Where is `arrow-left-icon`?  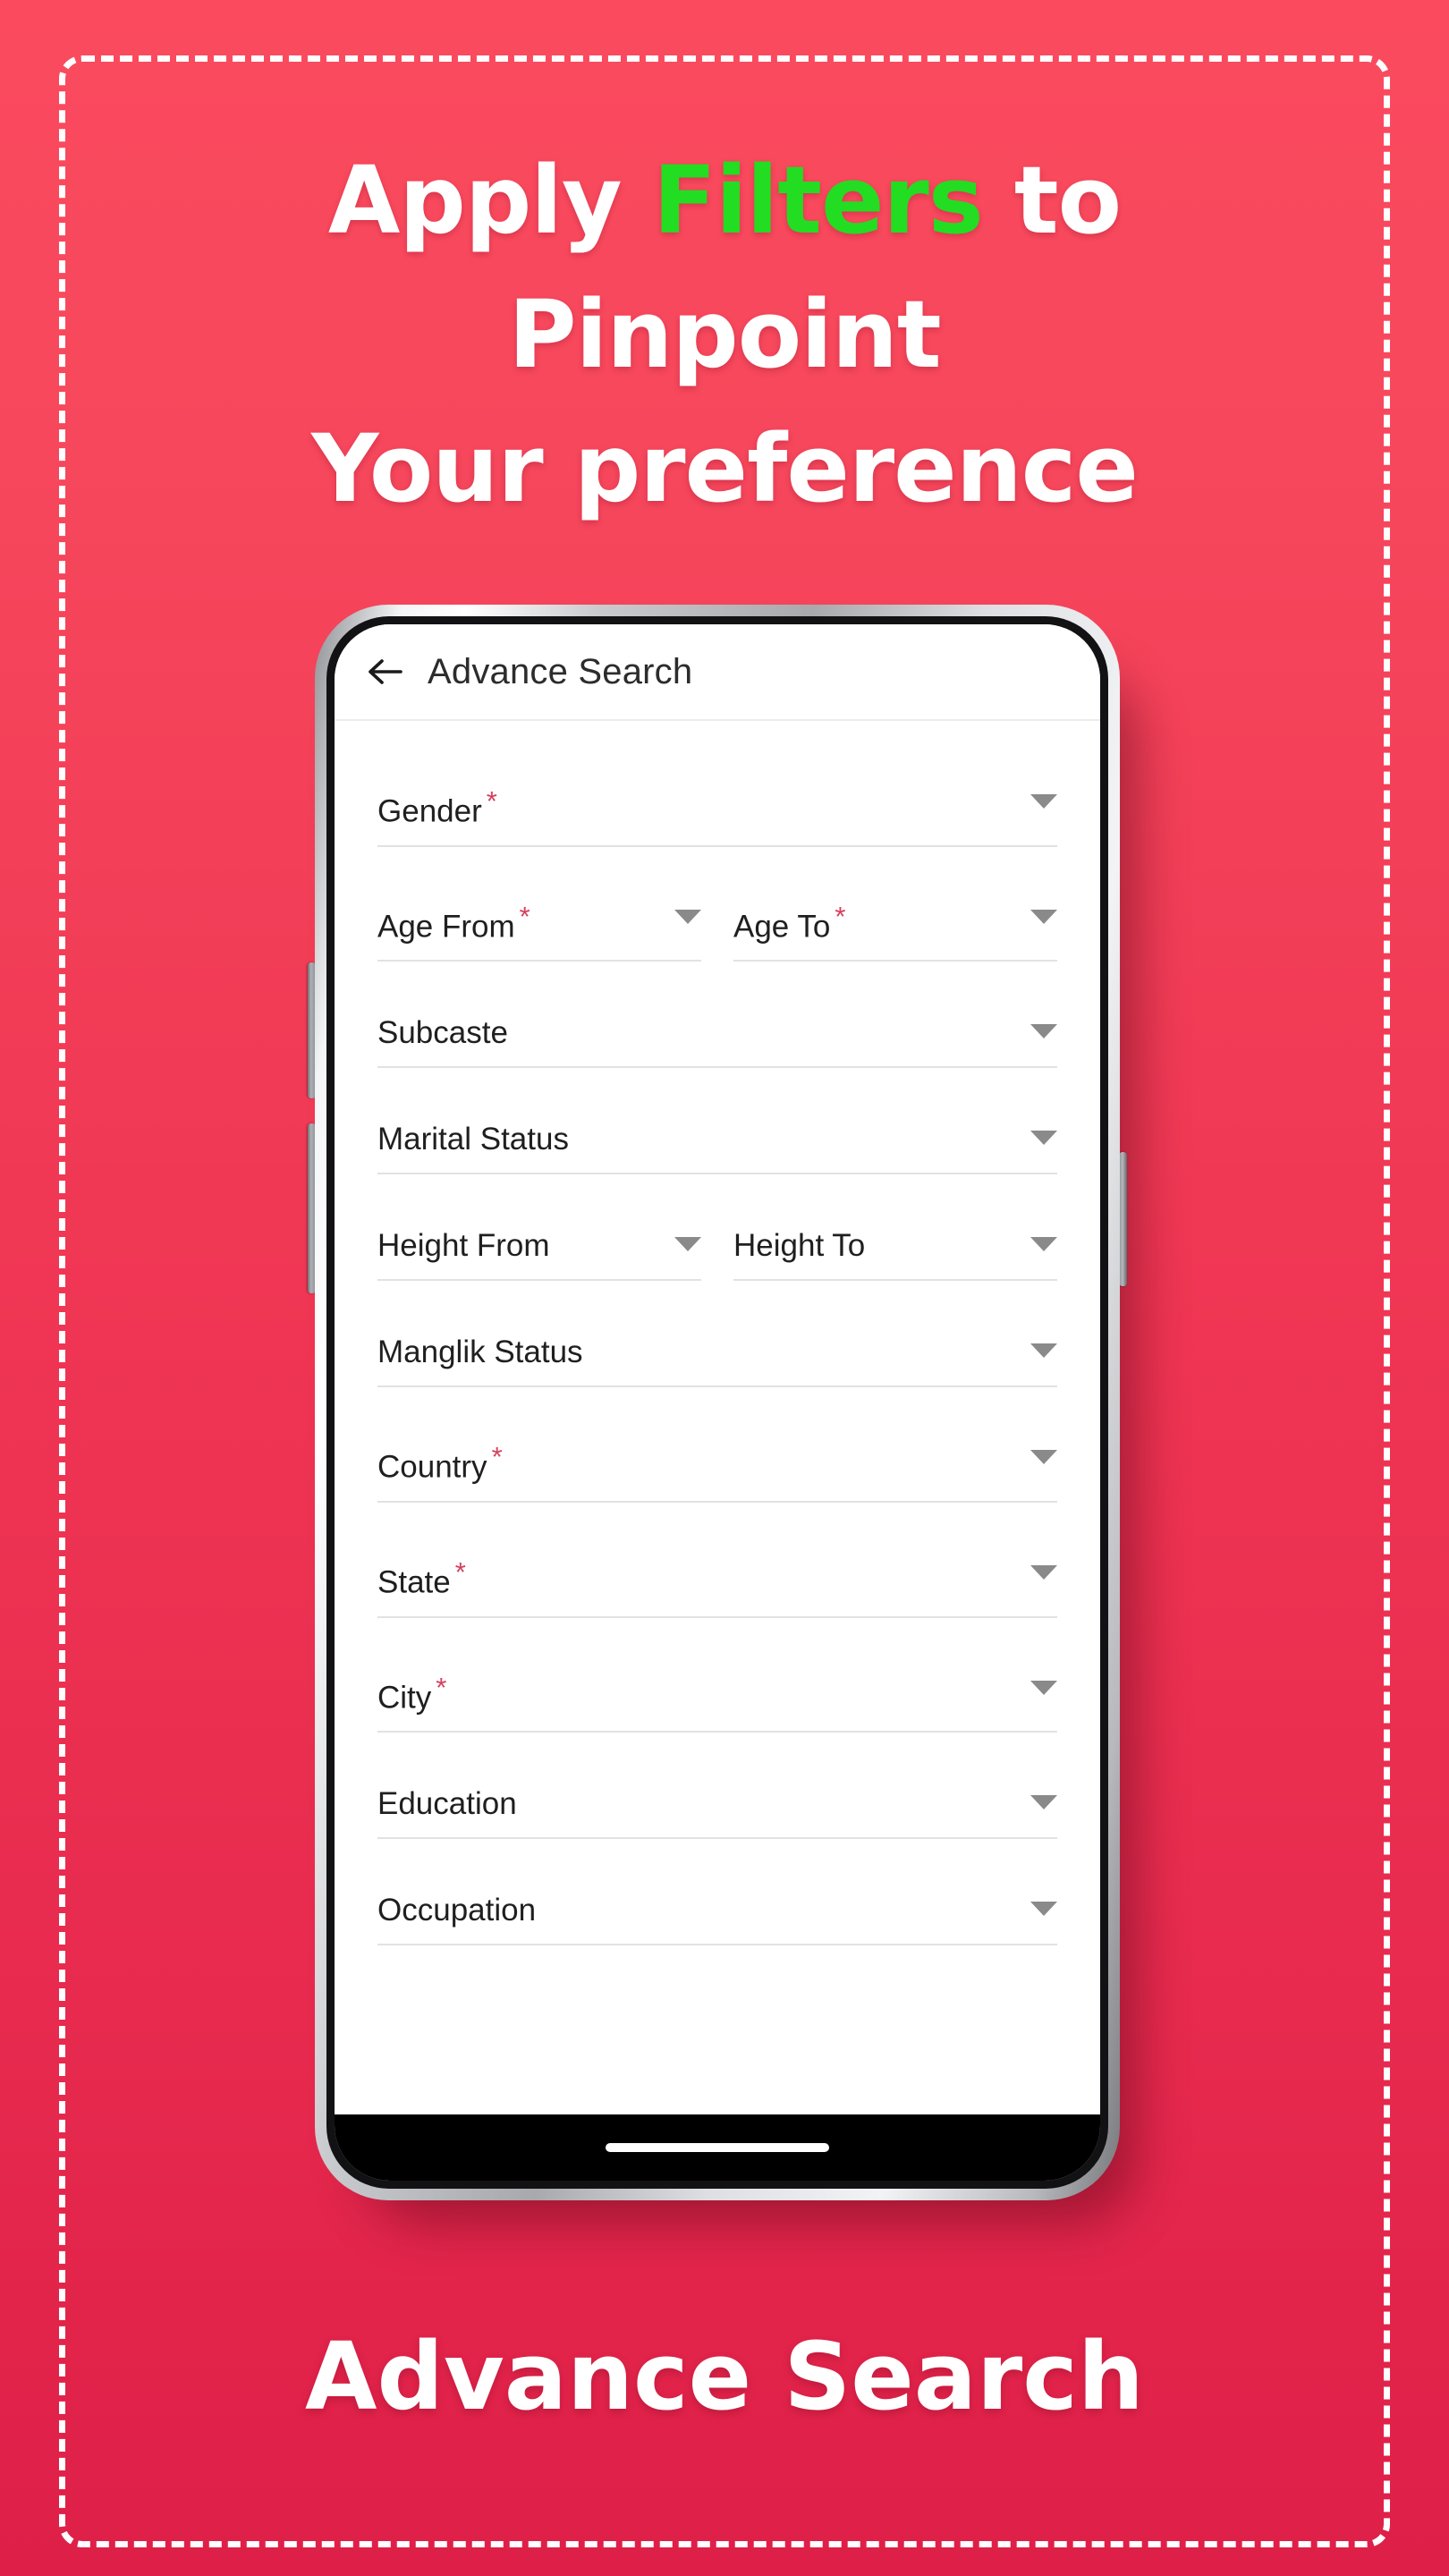
arrow-left-icon is located at coordinates (385, 671).